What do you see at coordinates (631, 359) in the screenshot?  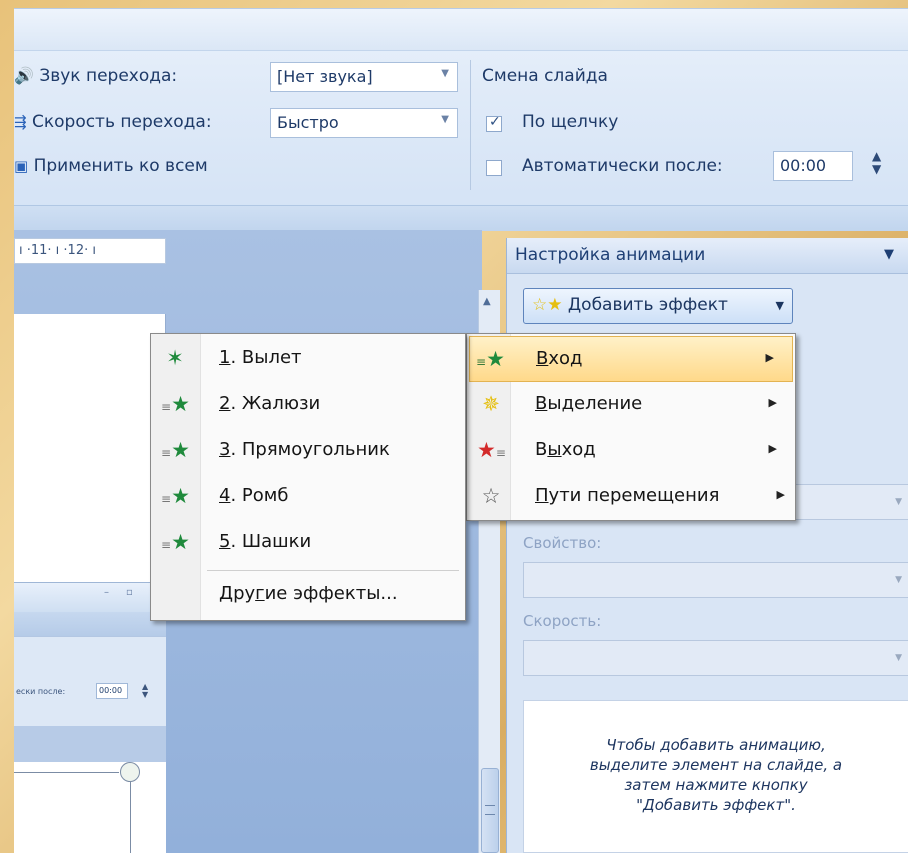 I see `menu-item-entrance: ≡★ Вход ▶` at bounding box center [631, 359].